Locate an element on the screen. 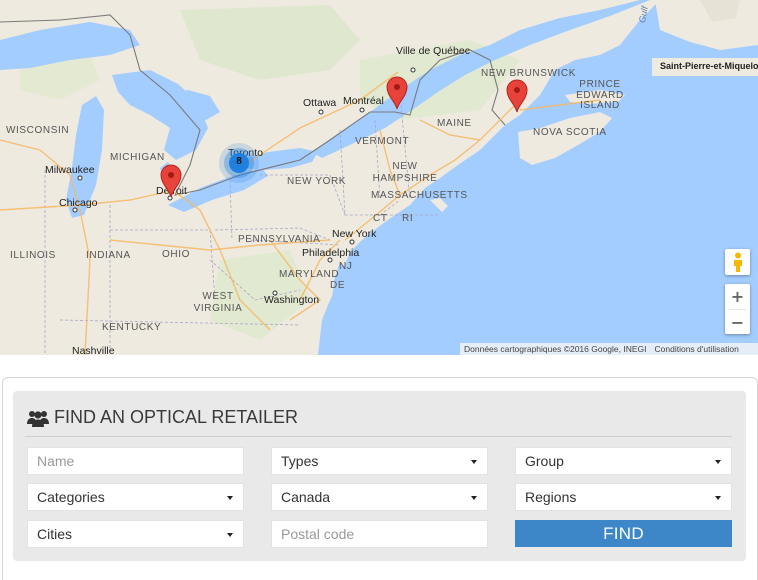 The height and width of the screenshot is (580, 758). group-label: Group is located at coordinates (544, 461).